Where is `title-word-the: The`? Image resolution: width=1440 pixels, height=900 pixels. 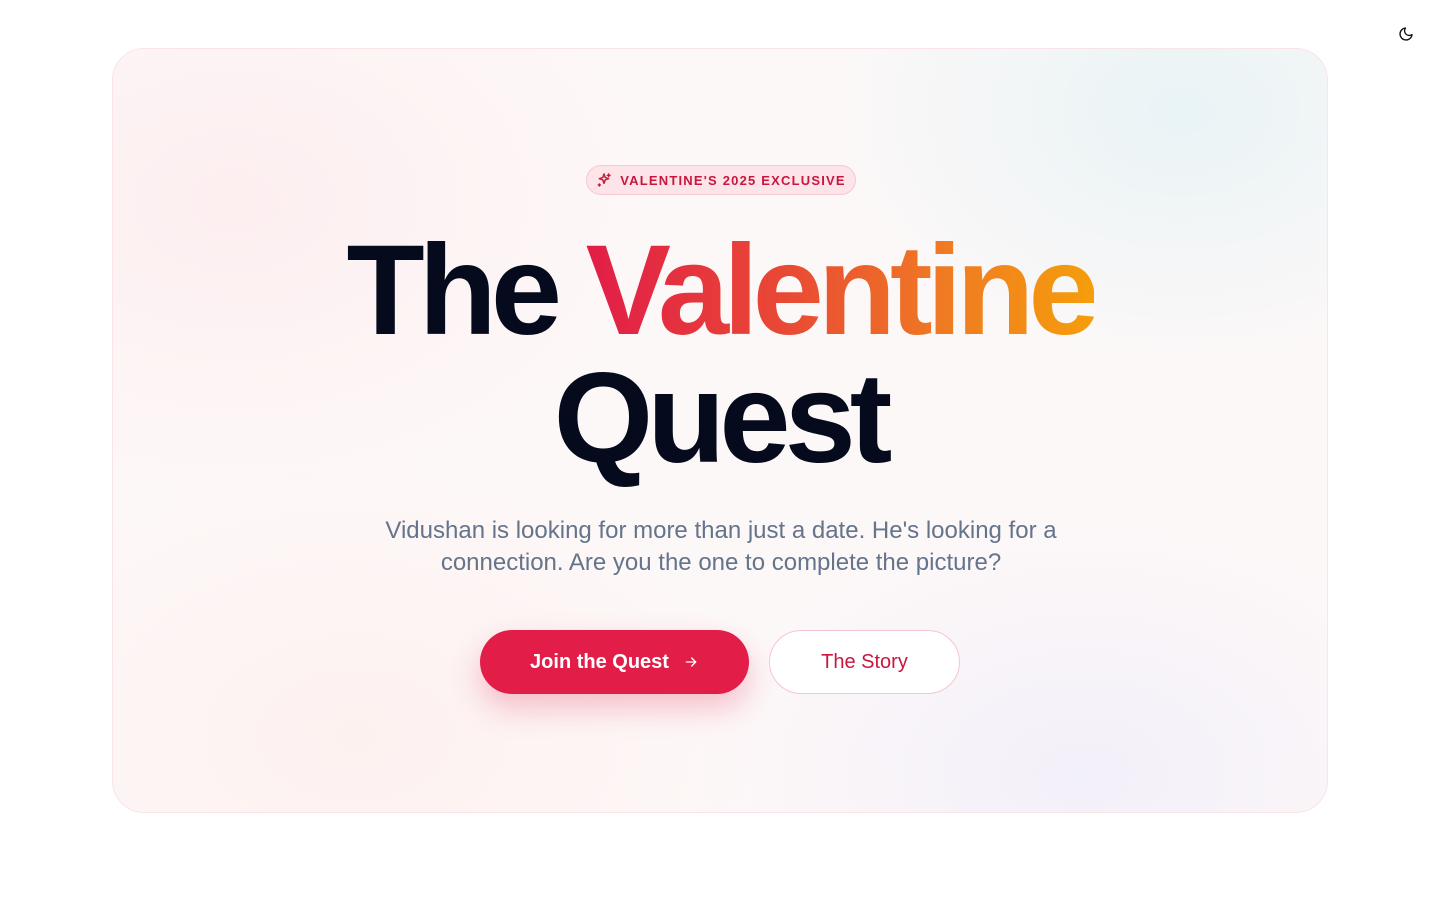 title-word-the: The is located at coordinates (454, 290).